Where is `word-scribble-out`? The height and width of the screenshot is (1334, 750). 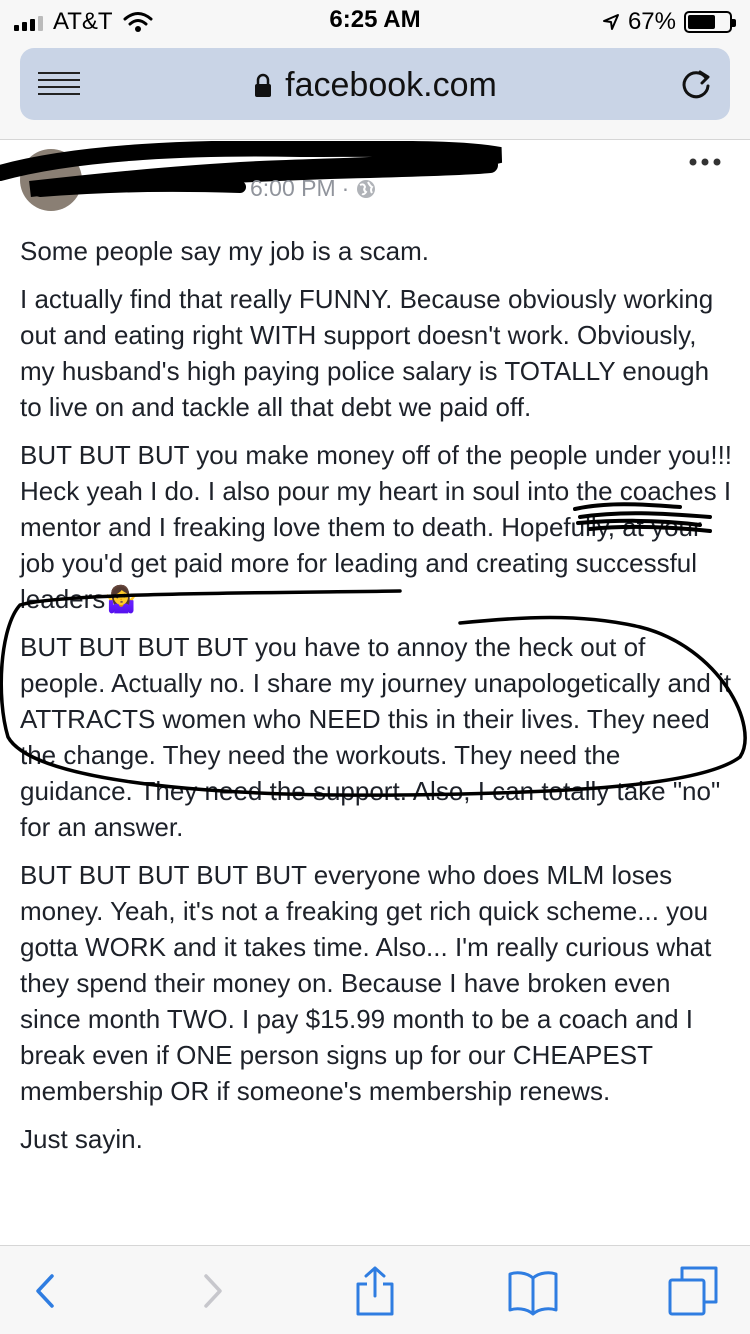 word-scribble-out is located at coordinates (642, 517).